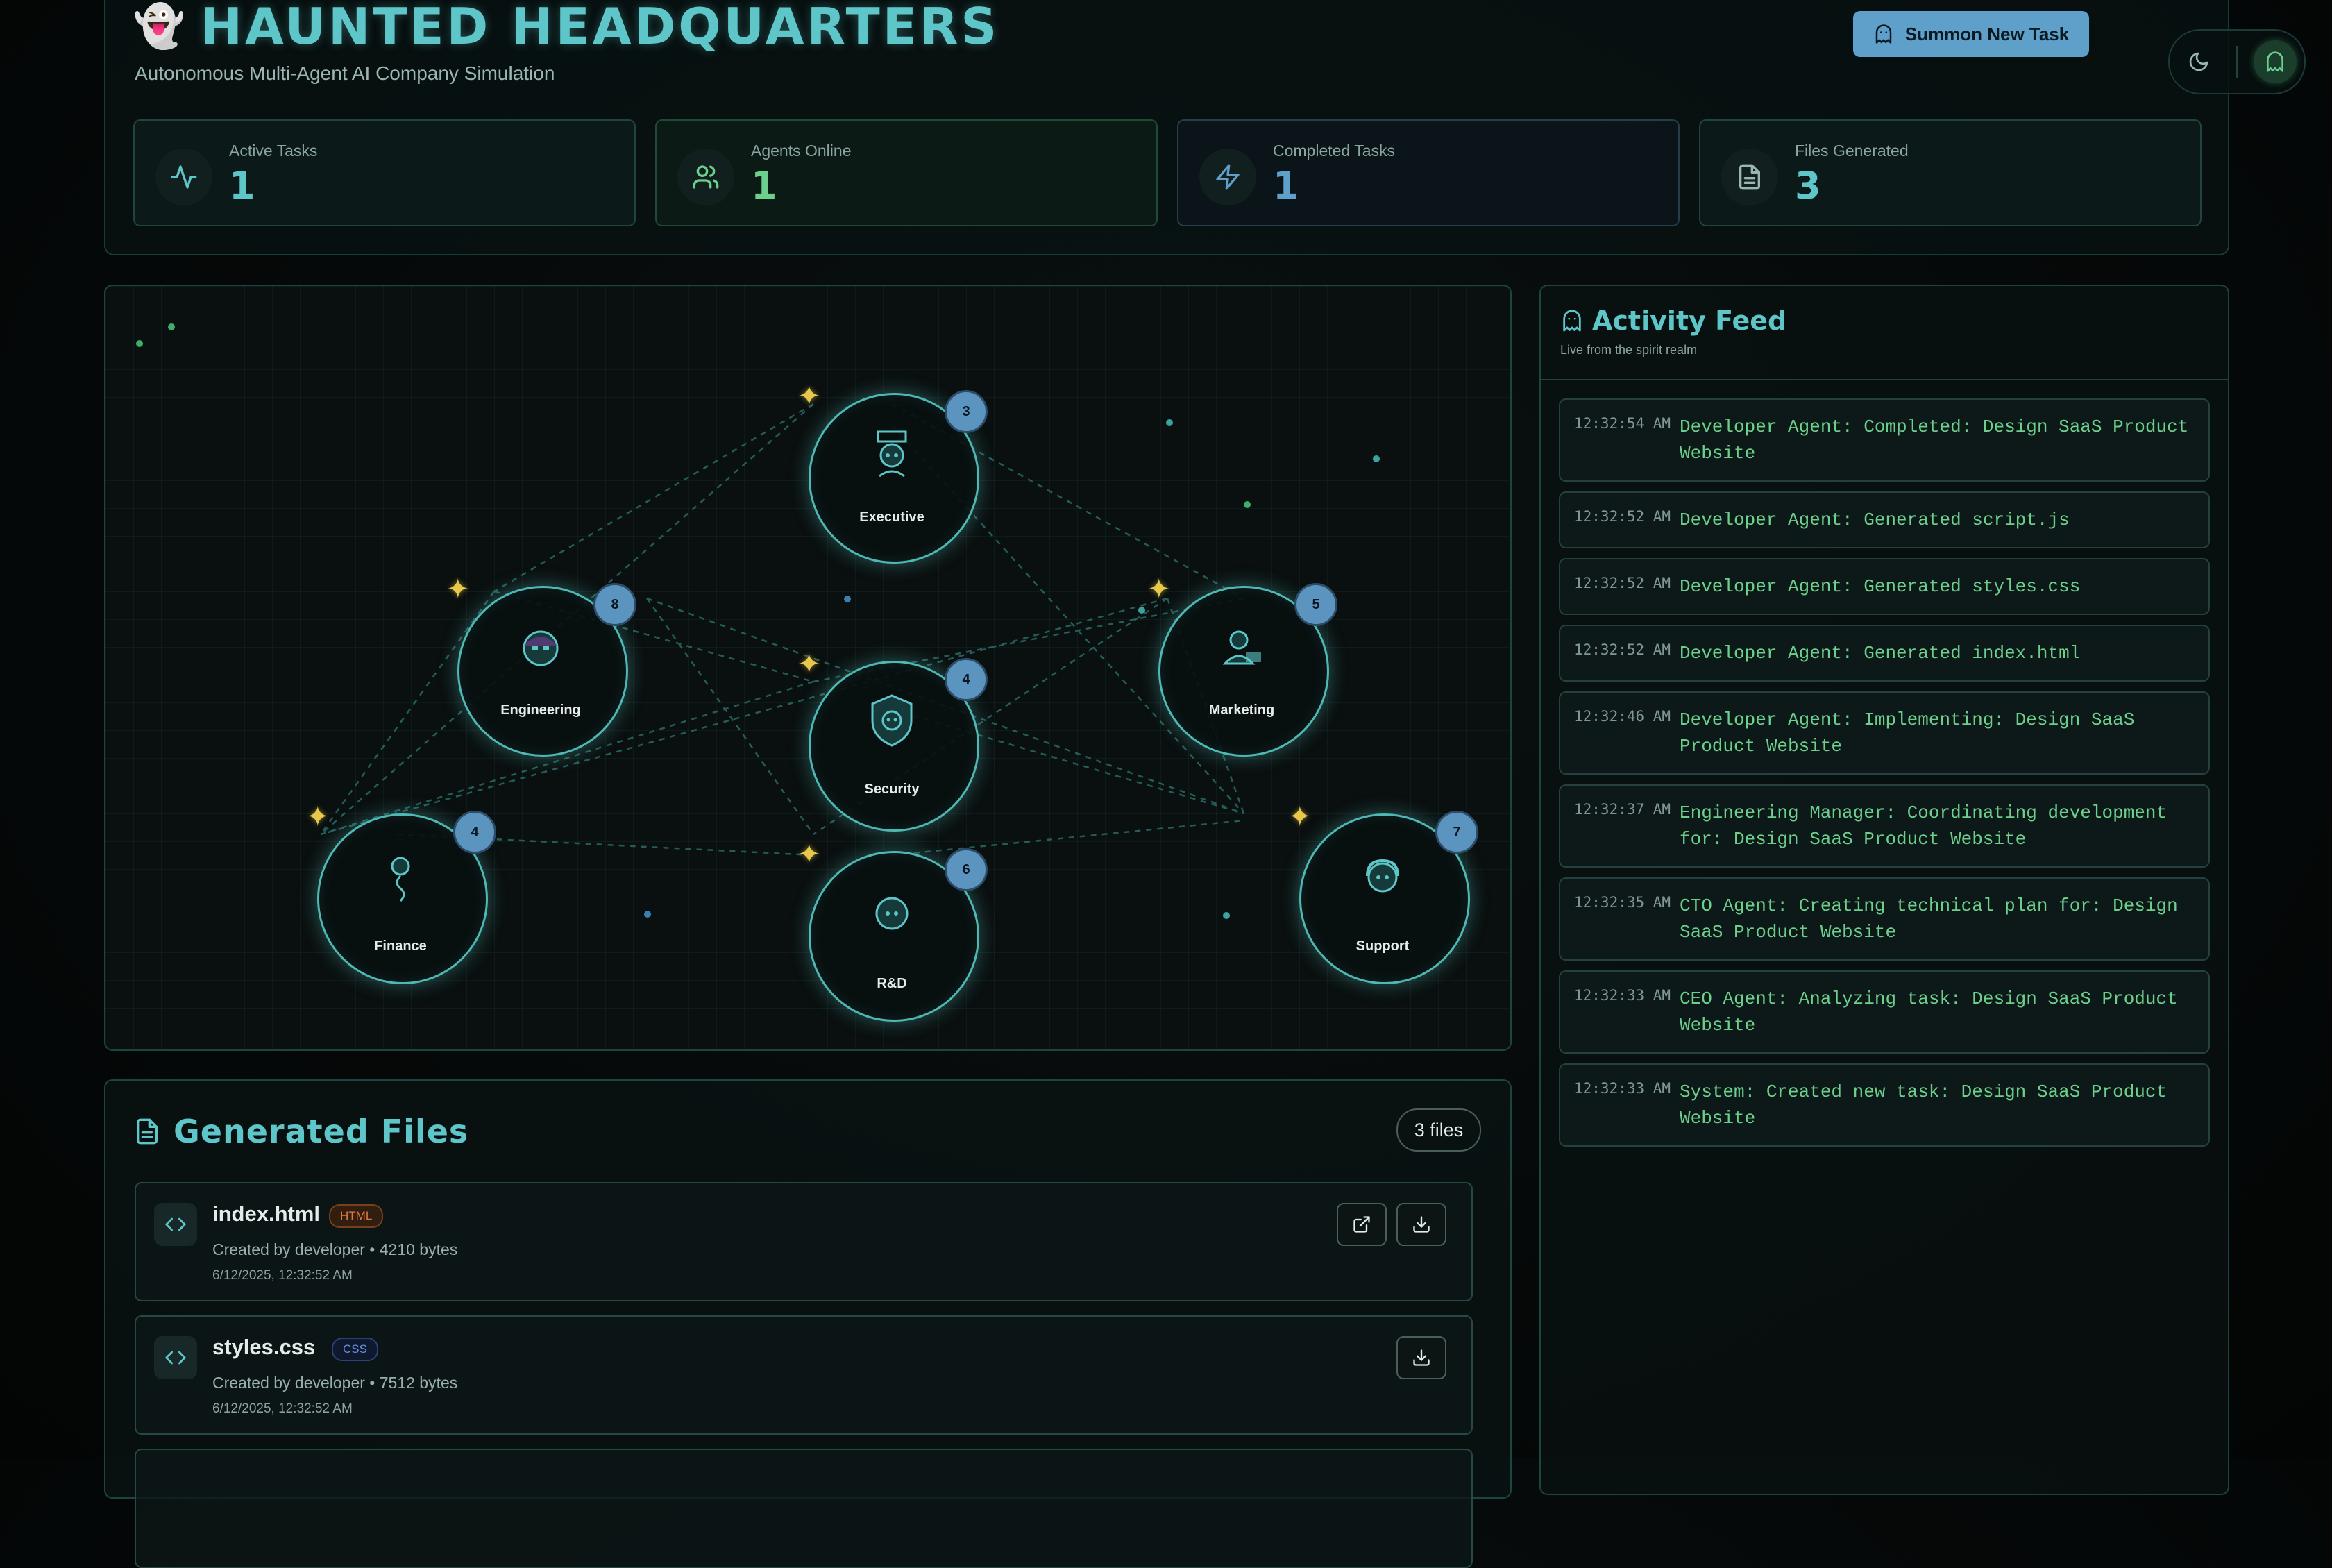 This screenshot has width=2332, height=1568. I want to click on executive-agent-icon, so click(892, 454).